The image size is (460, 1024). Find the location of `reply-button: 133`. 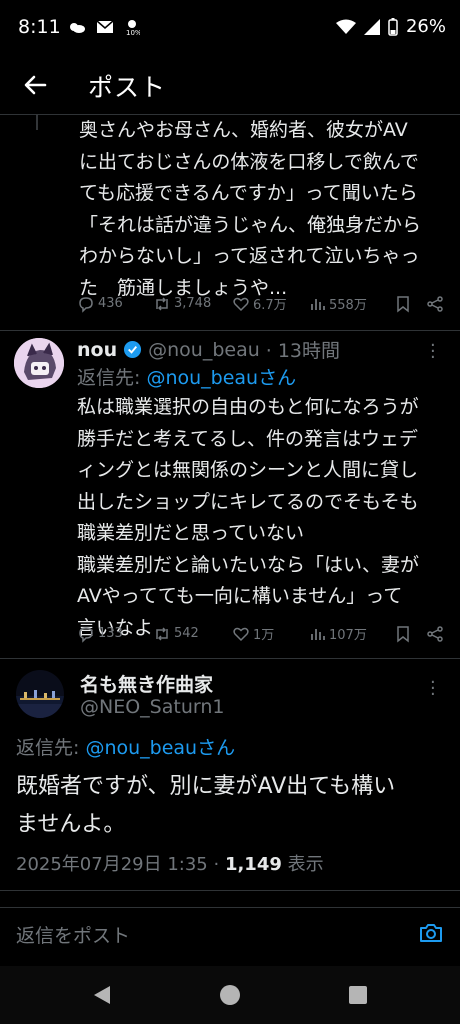

reply-button: 133 is located at coordinates (115, 634).